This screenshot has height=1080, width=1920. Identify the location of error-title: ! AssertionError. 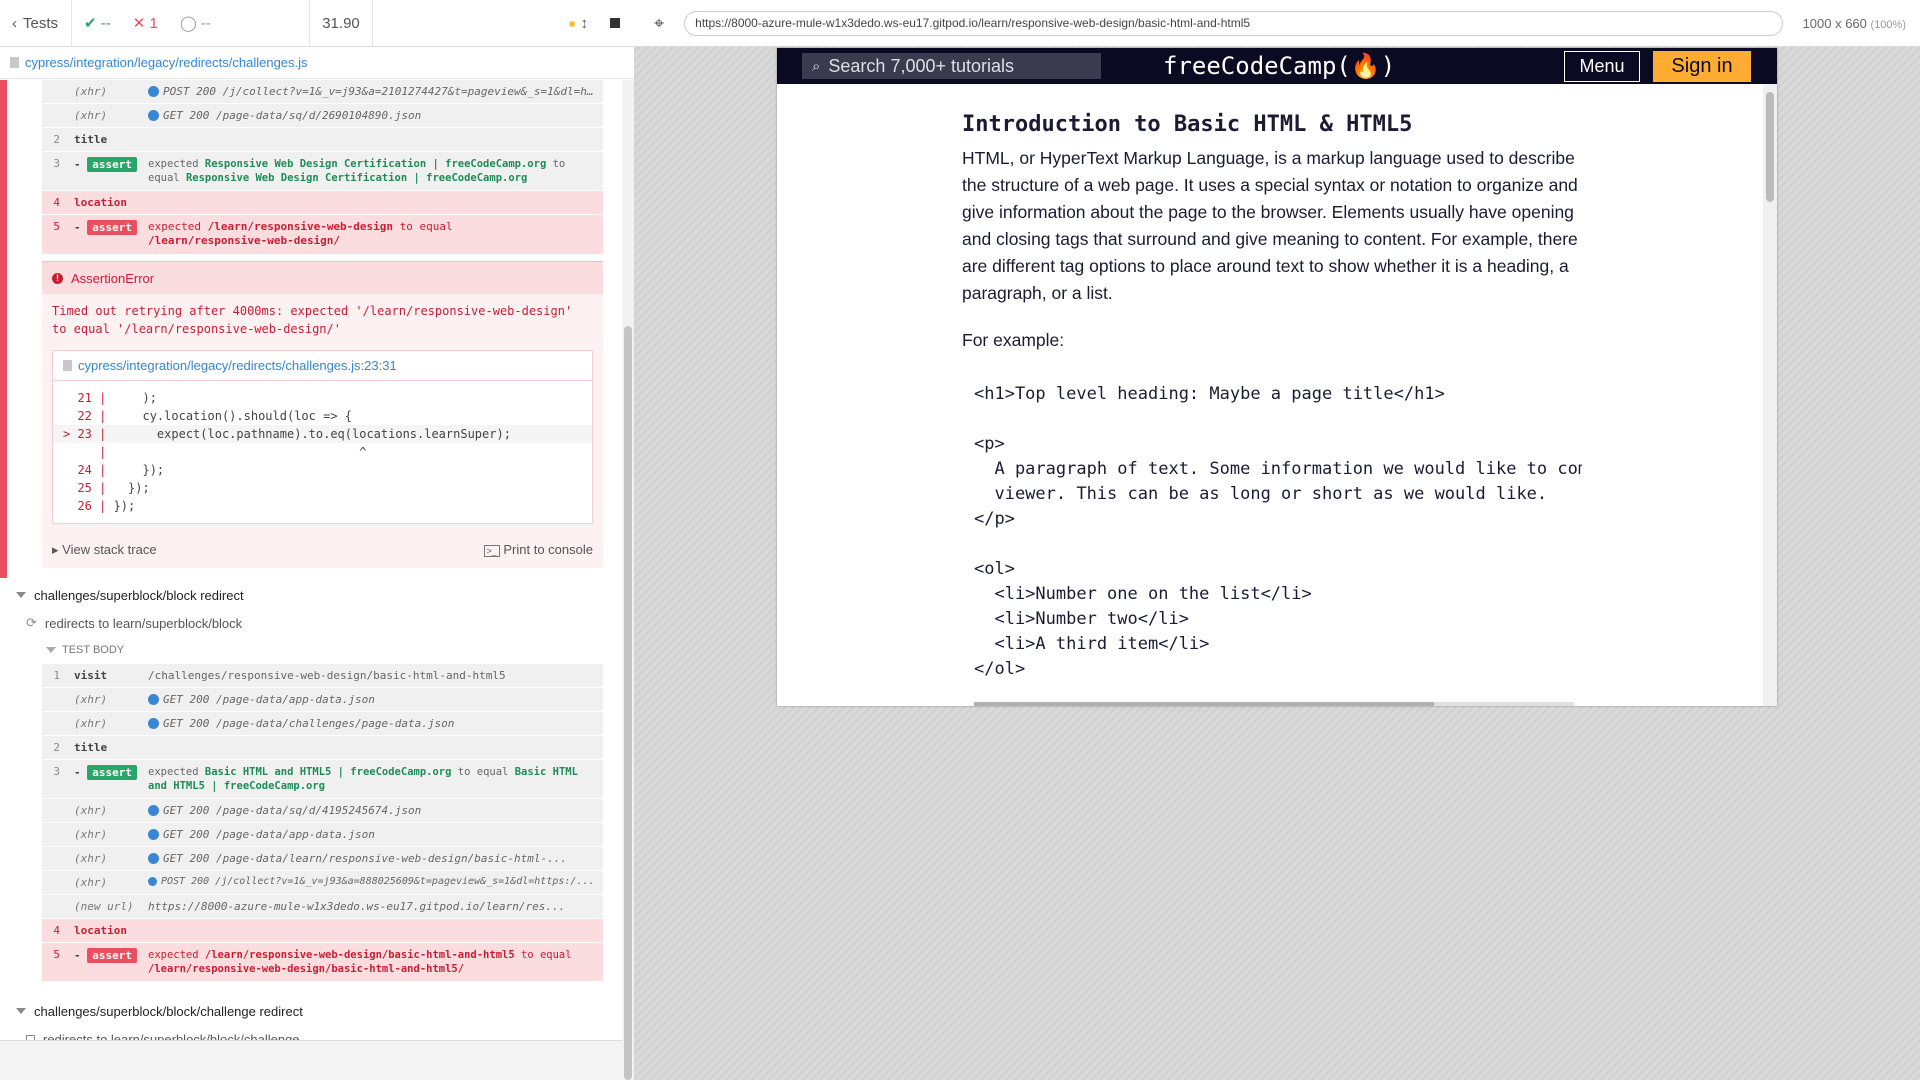
(322, 278).